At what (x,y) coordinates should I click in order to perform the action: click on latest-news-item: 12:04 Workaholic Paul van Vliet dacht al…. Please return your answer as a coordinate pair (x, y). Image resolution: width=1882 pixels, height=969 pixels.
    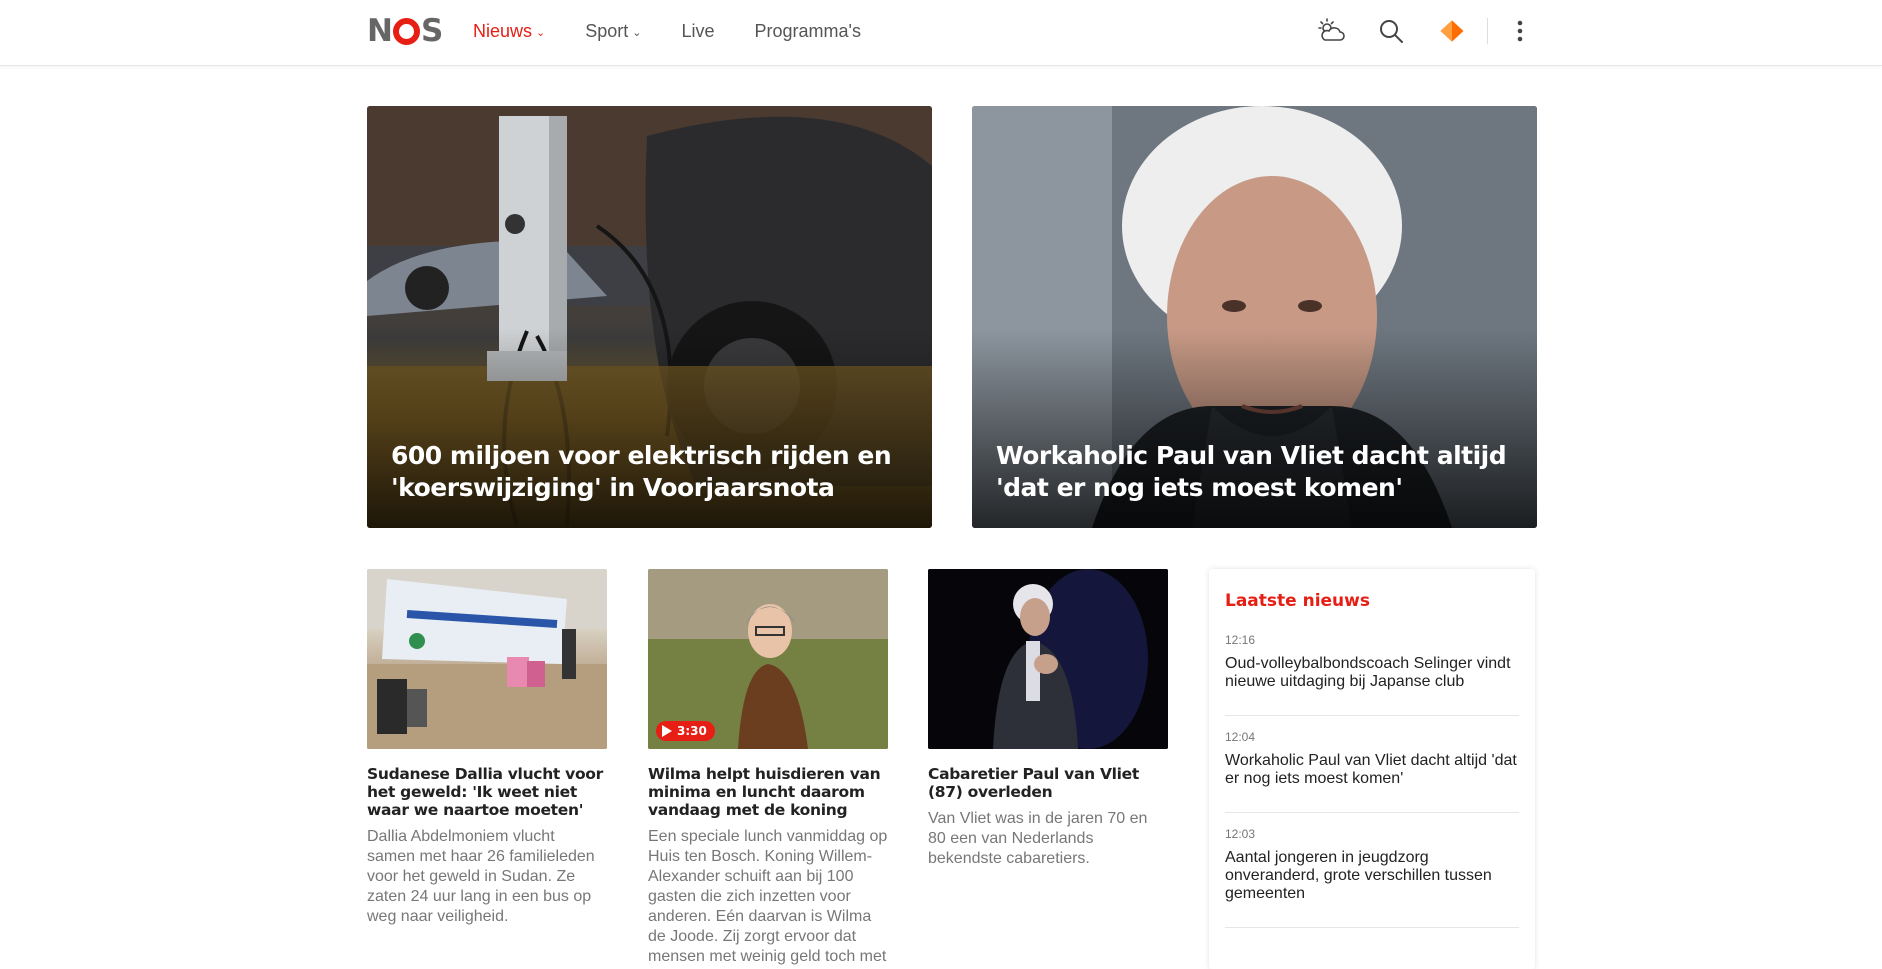
    Looking at the image, I should click on (1372, 764).